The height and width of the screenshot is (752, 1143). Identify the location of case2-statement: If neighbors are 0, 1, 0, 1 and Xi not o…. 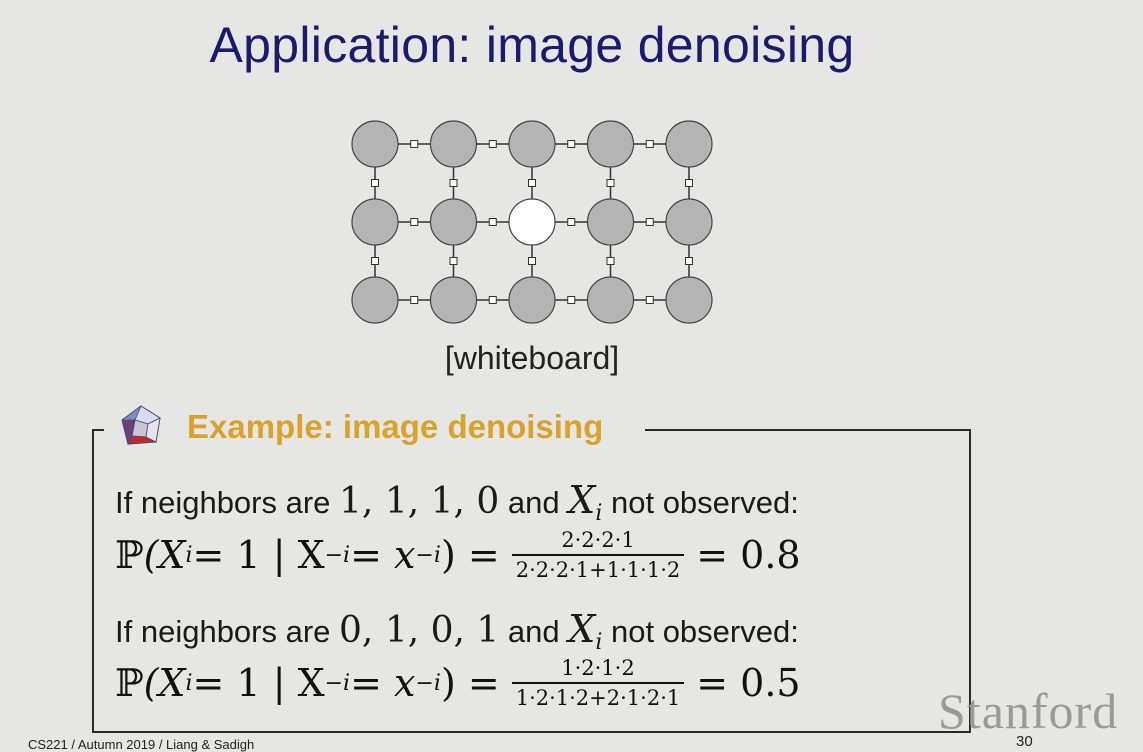
(457, 631).